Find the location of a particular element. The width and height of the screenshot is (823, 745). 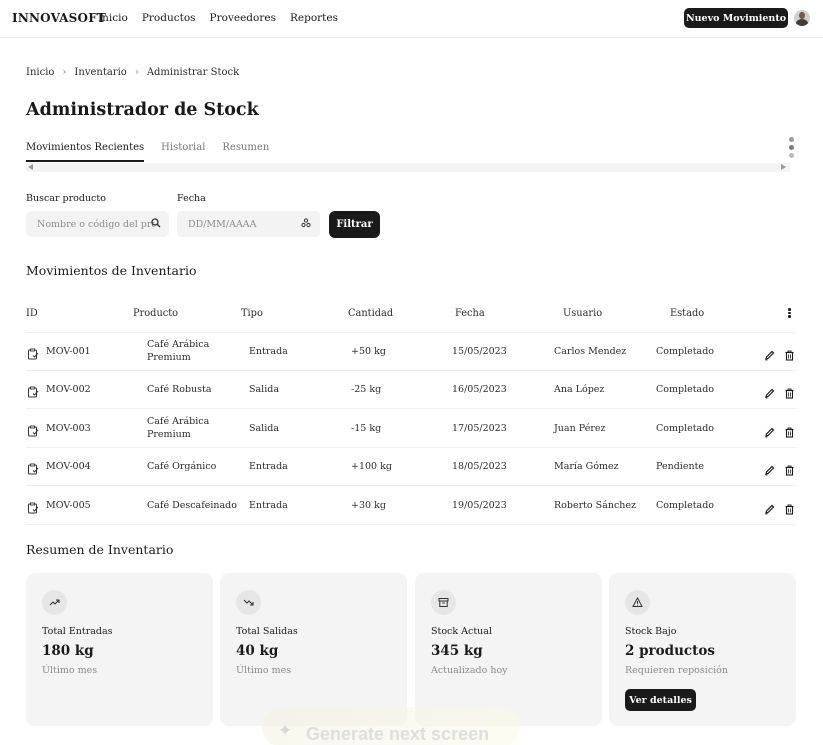

card-subtext: Requieren reposición is located at coordinates (677, 670).